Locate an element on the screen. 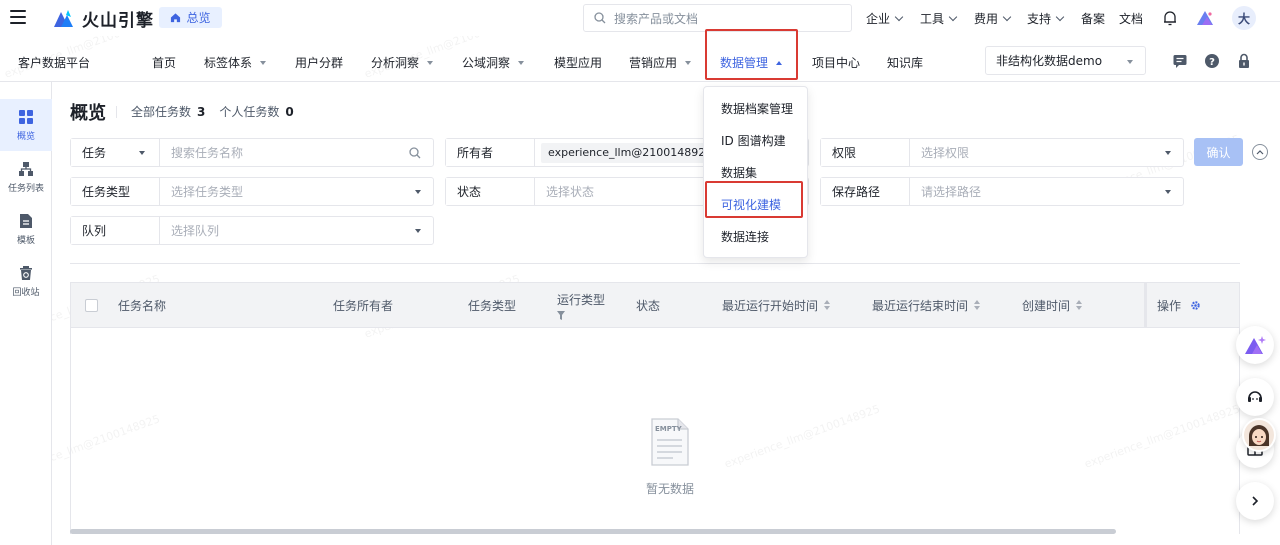 The height and width of the screenshot is (545, 1280). top-bar: 火山引擎 总览 搜索产品或文档 企业 工具 费用 支持 备案 文档 大 is located at coordinates (640, 18).